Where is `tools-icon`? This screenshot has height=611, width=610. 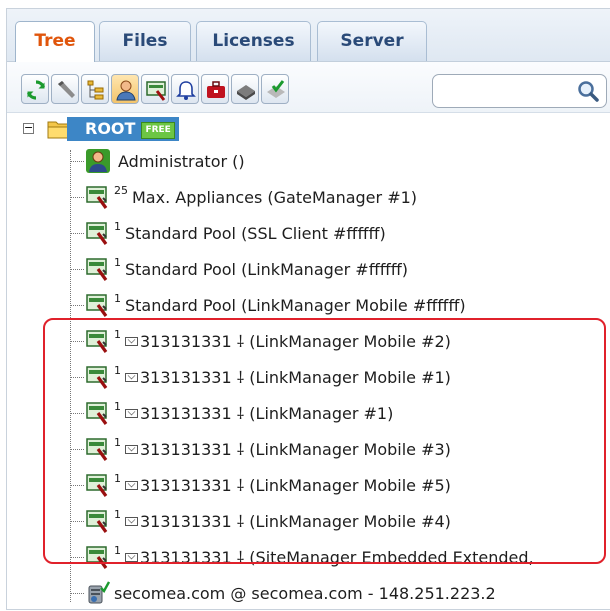 tools-icon is located at coordinates (66, 89).